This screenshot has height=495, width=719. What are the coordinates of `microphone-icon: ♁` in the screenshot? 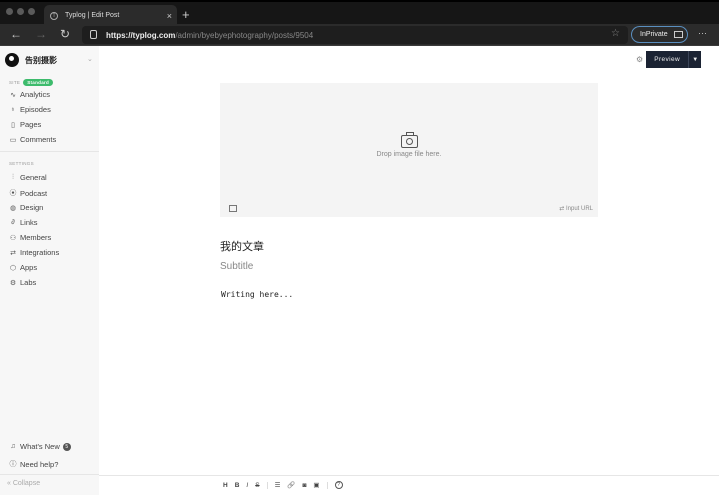 It's located at (13, 109).